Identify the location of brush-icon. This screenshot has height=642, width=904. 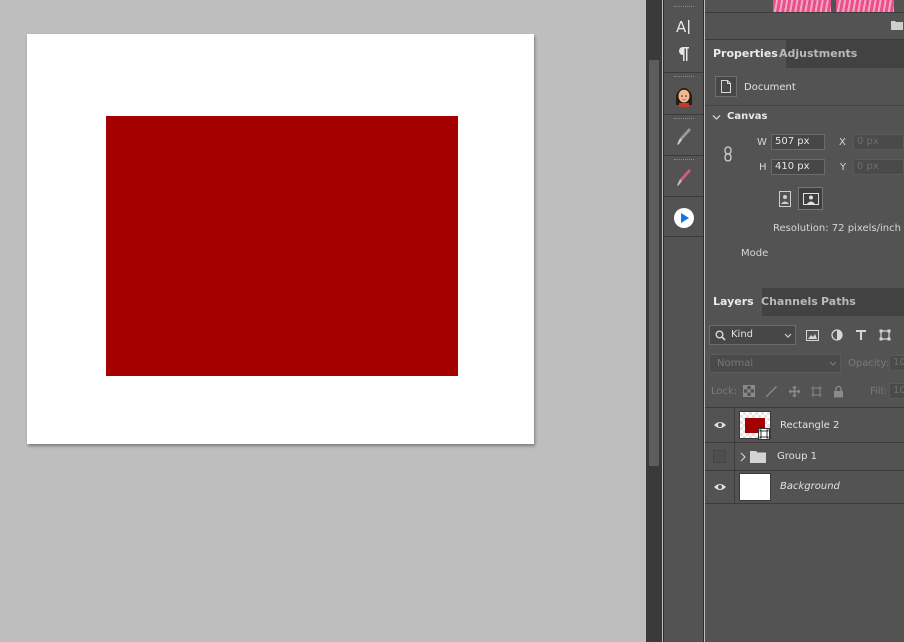
(683, 137).